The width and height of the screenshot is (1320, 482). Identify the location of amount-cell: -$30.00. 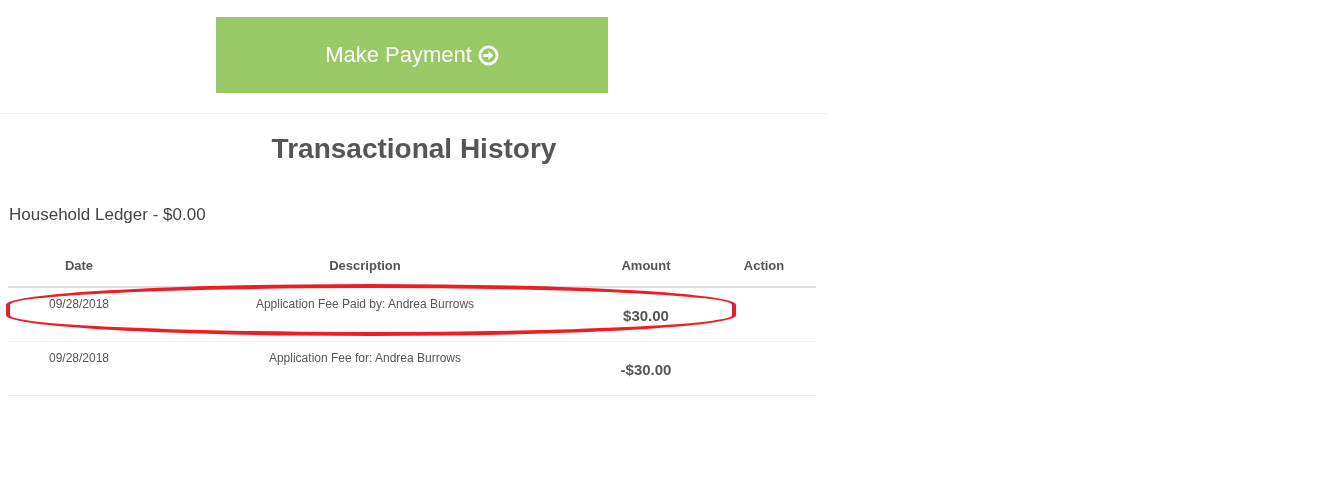
(646, 369).